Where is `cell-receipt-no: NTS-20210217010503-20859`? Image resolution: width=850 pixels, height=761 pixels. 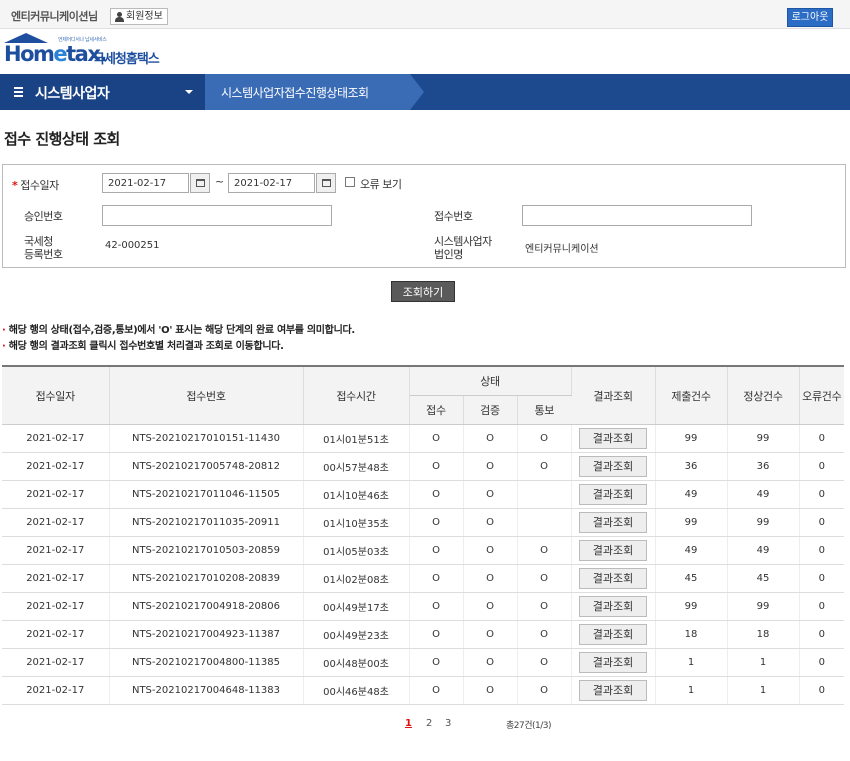 cell-receipt-no: NTS-20210217010503-20859 is located at coordinates (206, 550).